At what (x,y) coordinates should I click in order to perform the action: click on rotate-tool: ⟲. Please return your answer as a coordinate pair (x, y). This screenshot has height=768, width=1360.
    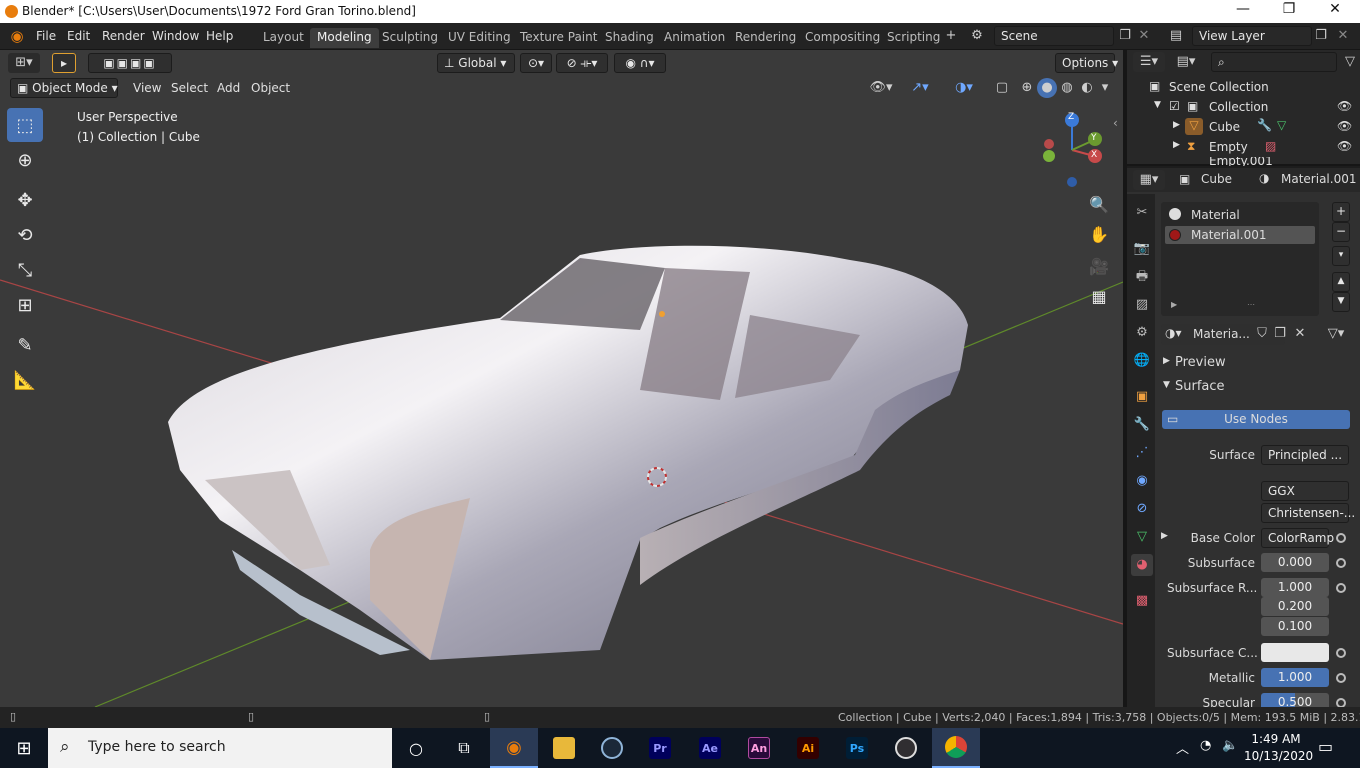
    Looking at the image, I should click on (25, 235).